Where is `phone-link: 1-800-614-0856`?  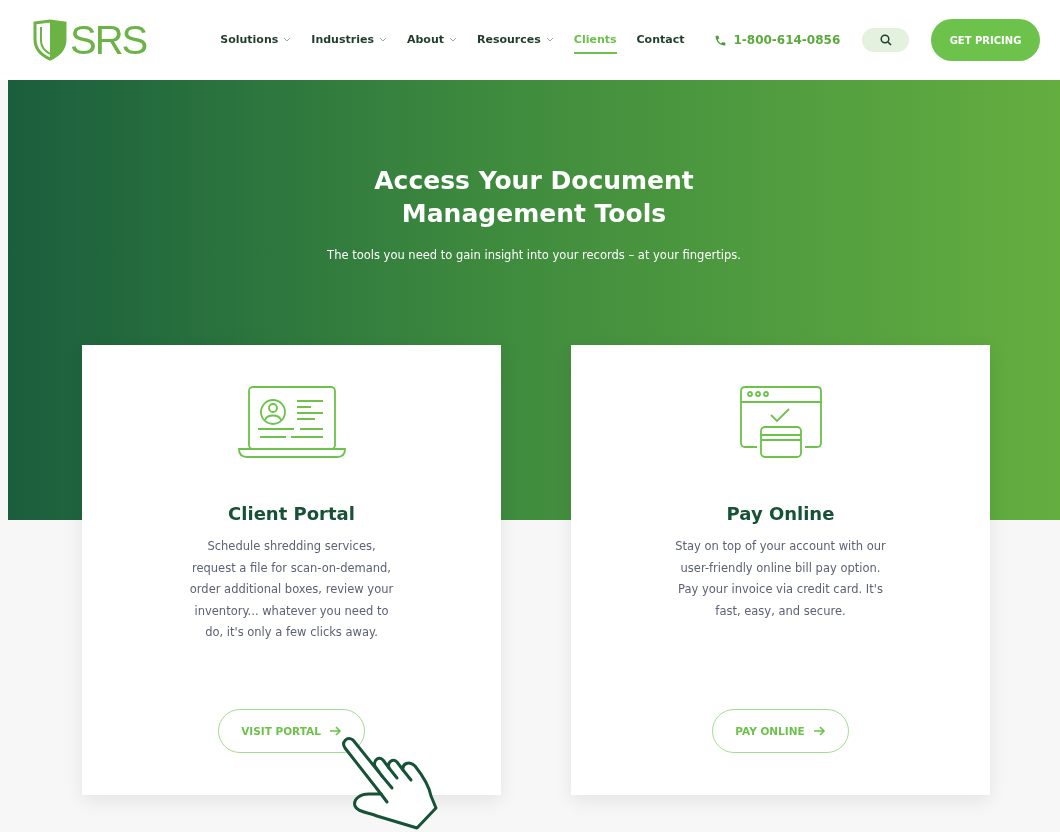
phone-link: 1-800-614-0856 is located at coordinates (787, 40).